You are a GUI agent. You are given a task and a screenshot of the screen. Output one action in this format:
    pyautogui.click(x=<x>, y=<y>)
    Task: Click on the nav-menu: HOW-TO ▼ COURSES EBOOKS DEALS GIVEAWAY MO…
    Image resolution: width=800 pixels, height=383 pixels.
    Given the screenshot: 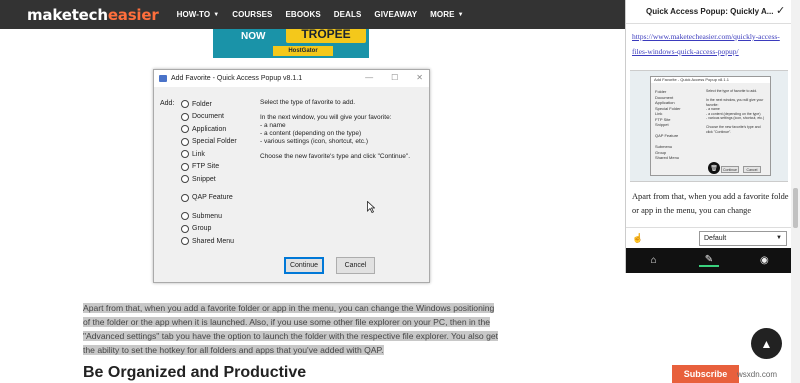 What is the action you would take?
    pyautogui.click(x=327, y=14)
    